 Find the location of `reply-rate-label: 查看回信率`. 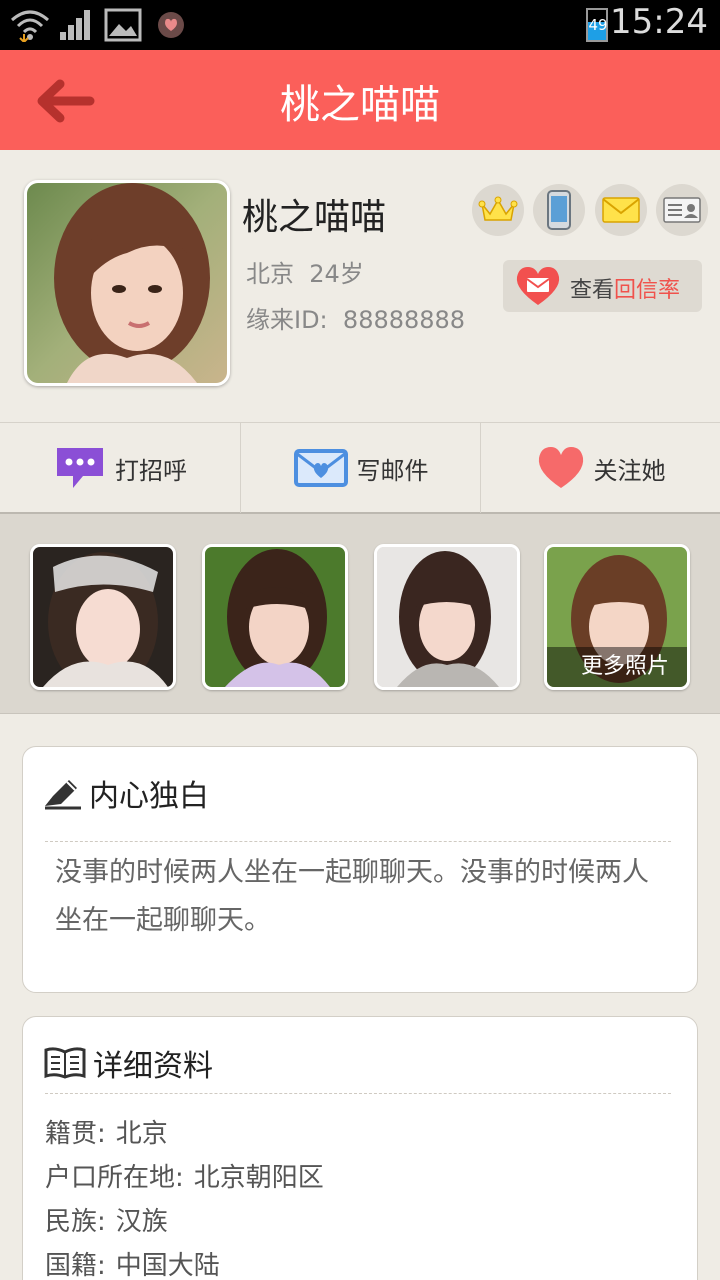

reply-rate-label: 查看回信率 is located at coordinates (625, 290).